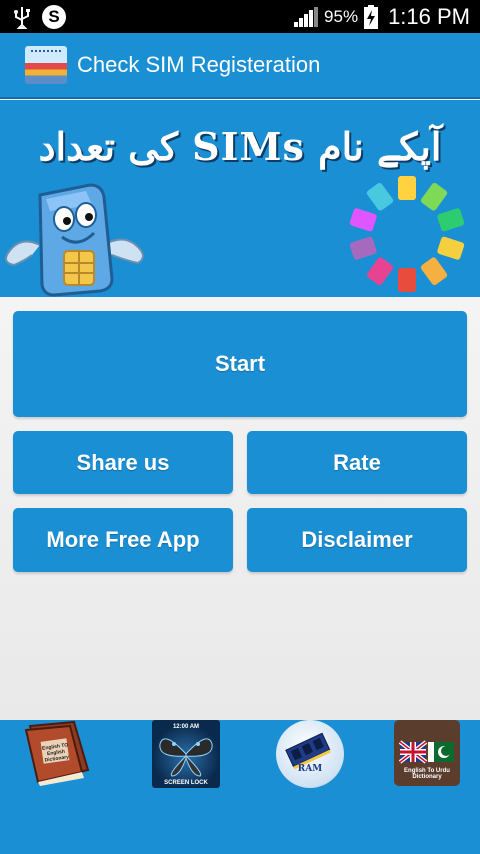  I want to click on clock: 1:16 PM, so click(429, 16).